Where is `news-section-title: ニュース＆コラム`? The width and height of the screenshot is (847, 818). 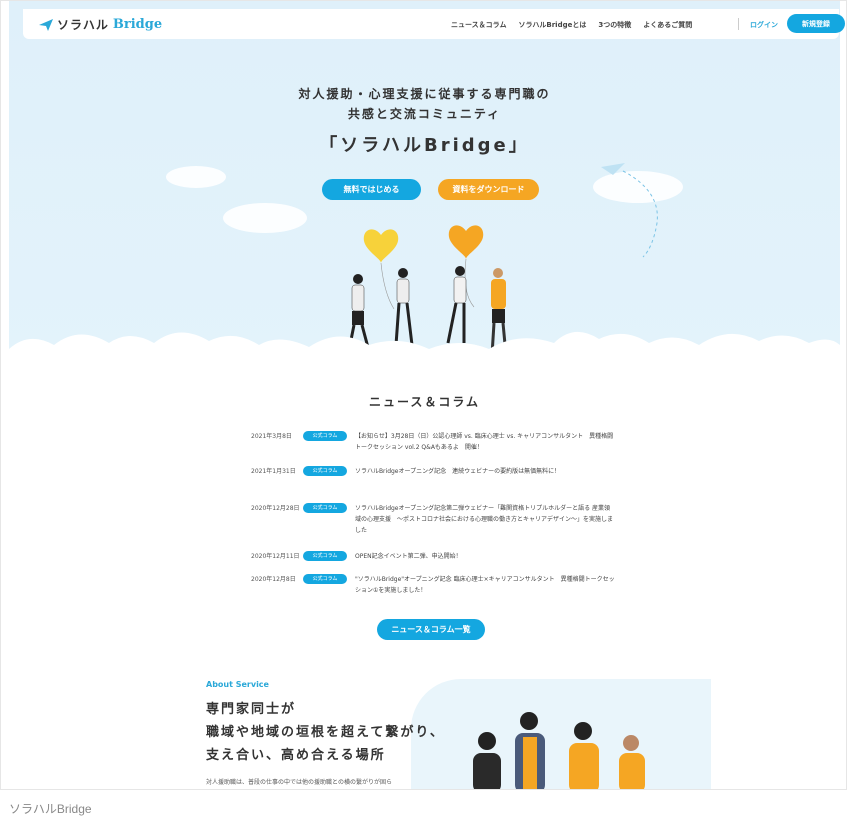
news-section-title: ニュース＆コラム is located at coordinates (424, 402).